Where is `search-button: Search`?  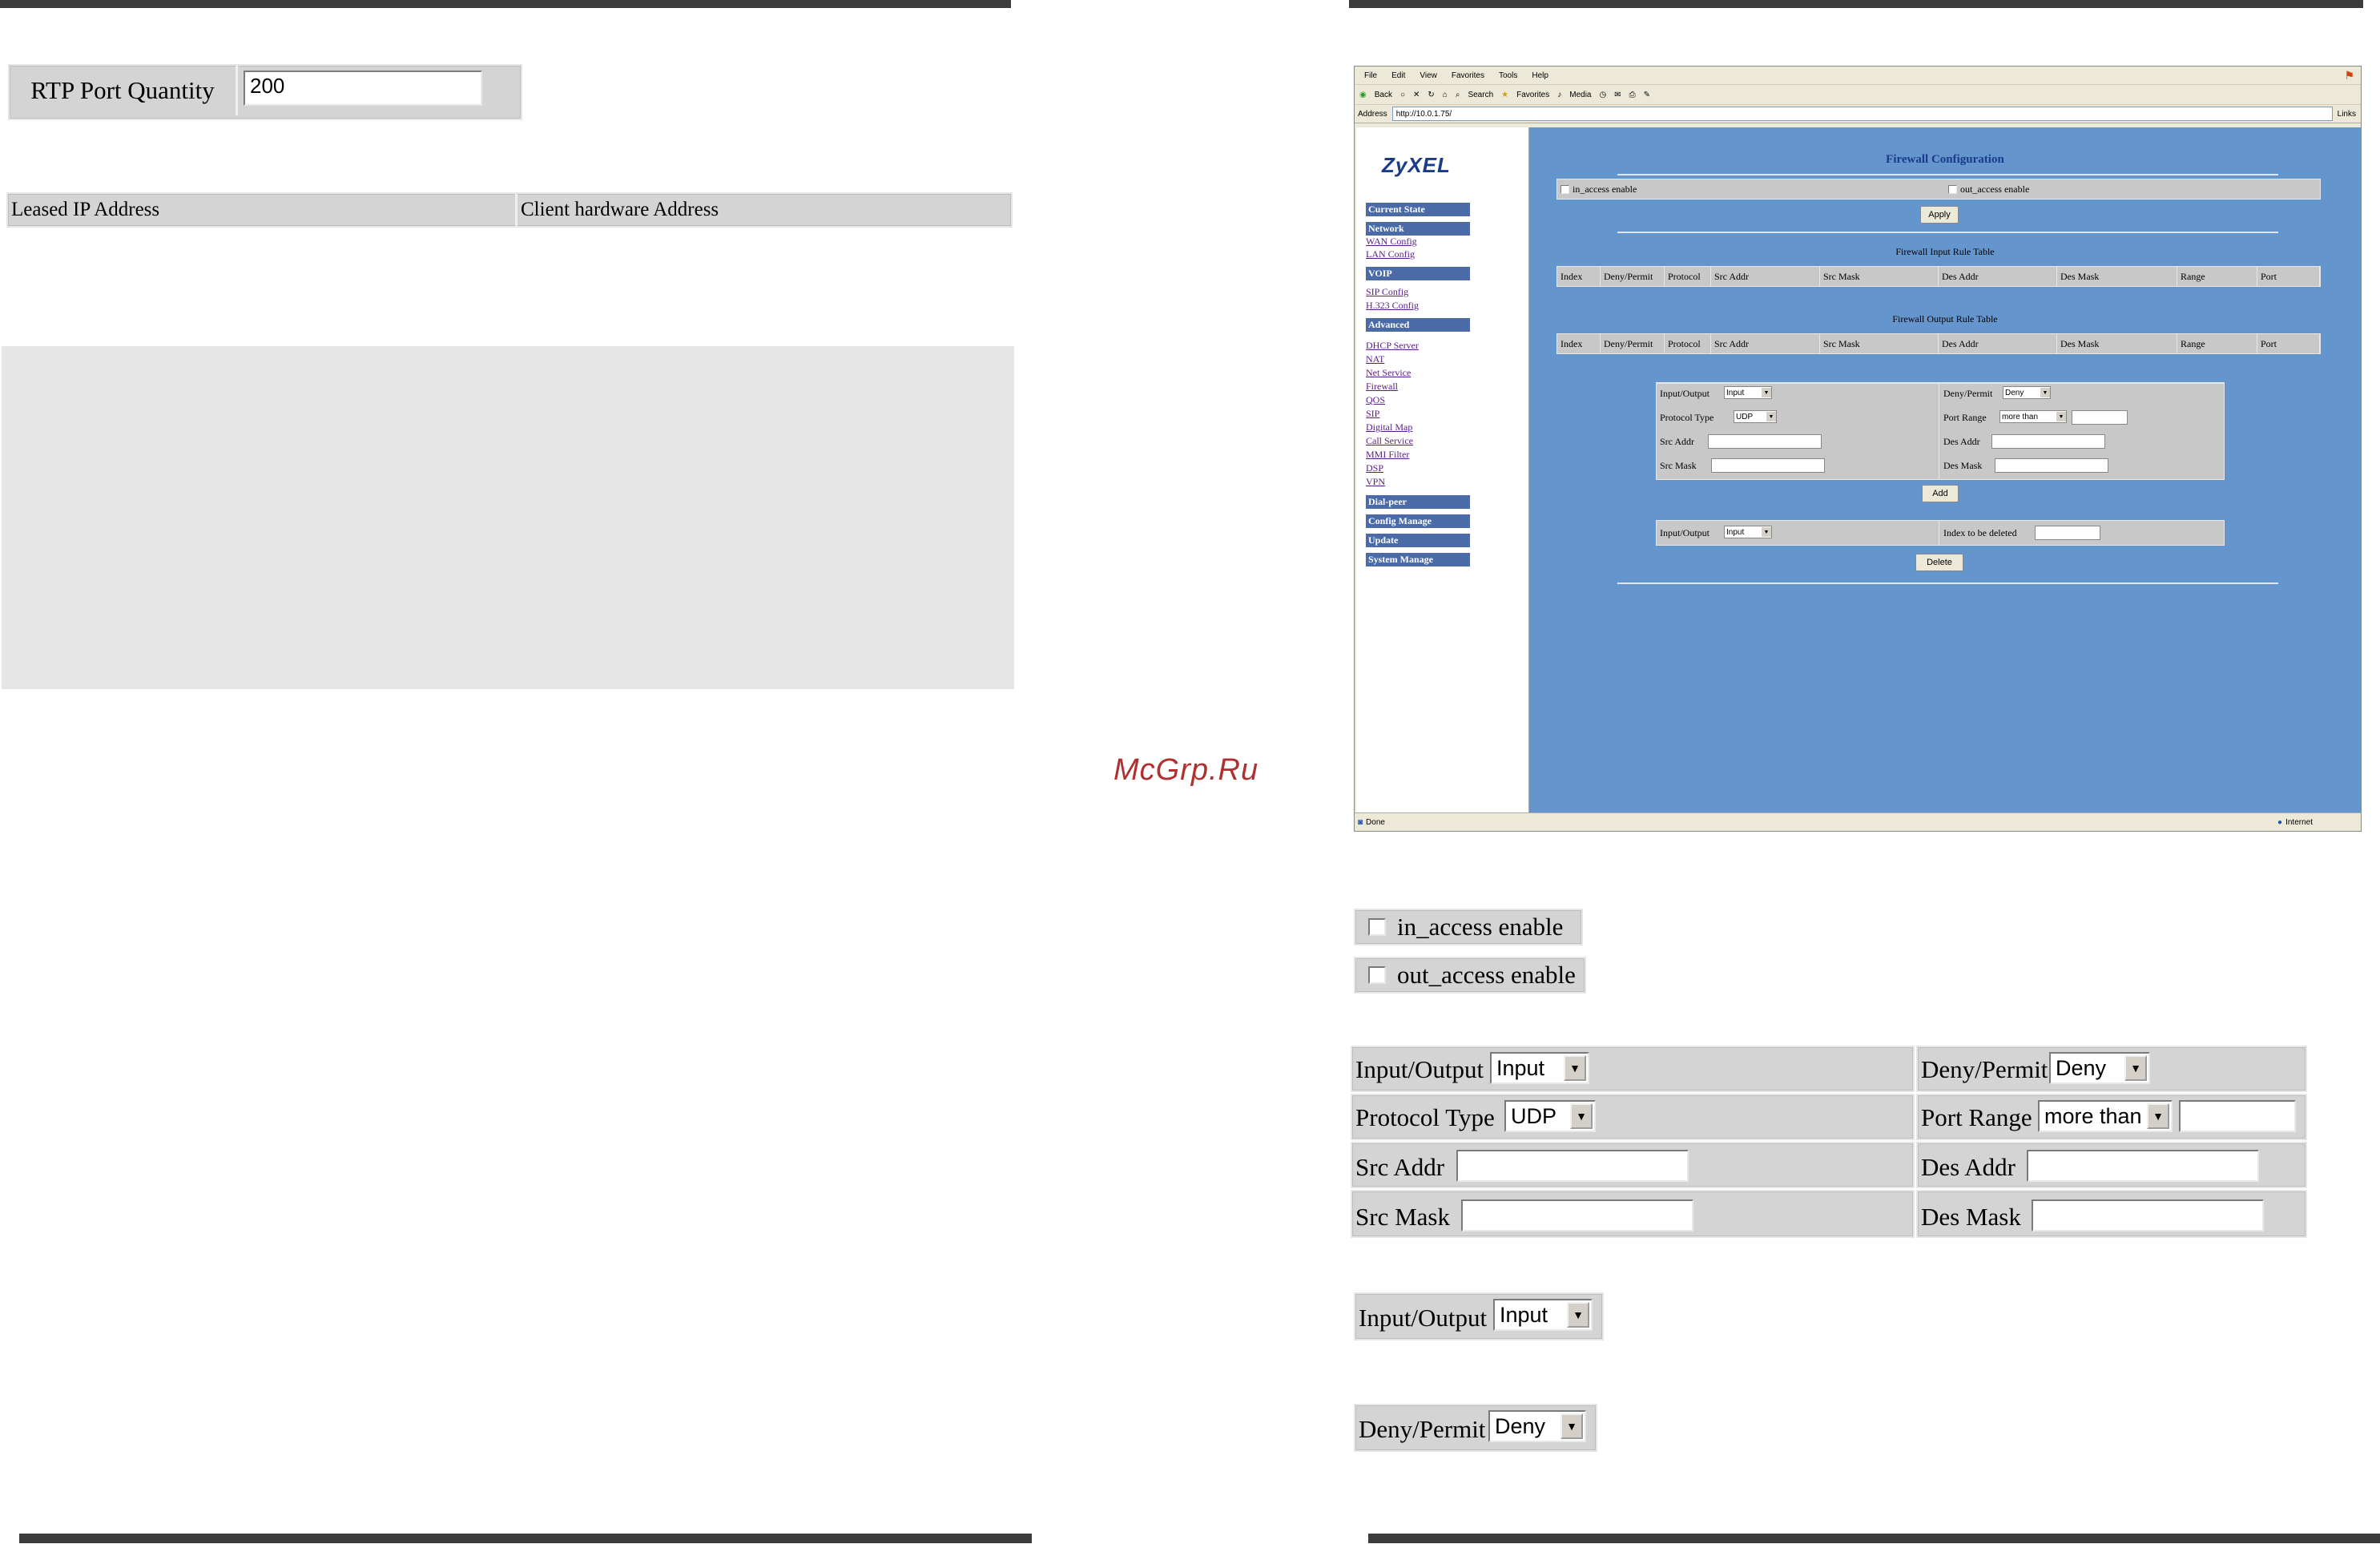
search-button: Search is located at coordinates (1480, 95).